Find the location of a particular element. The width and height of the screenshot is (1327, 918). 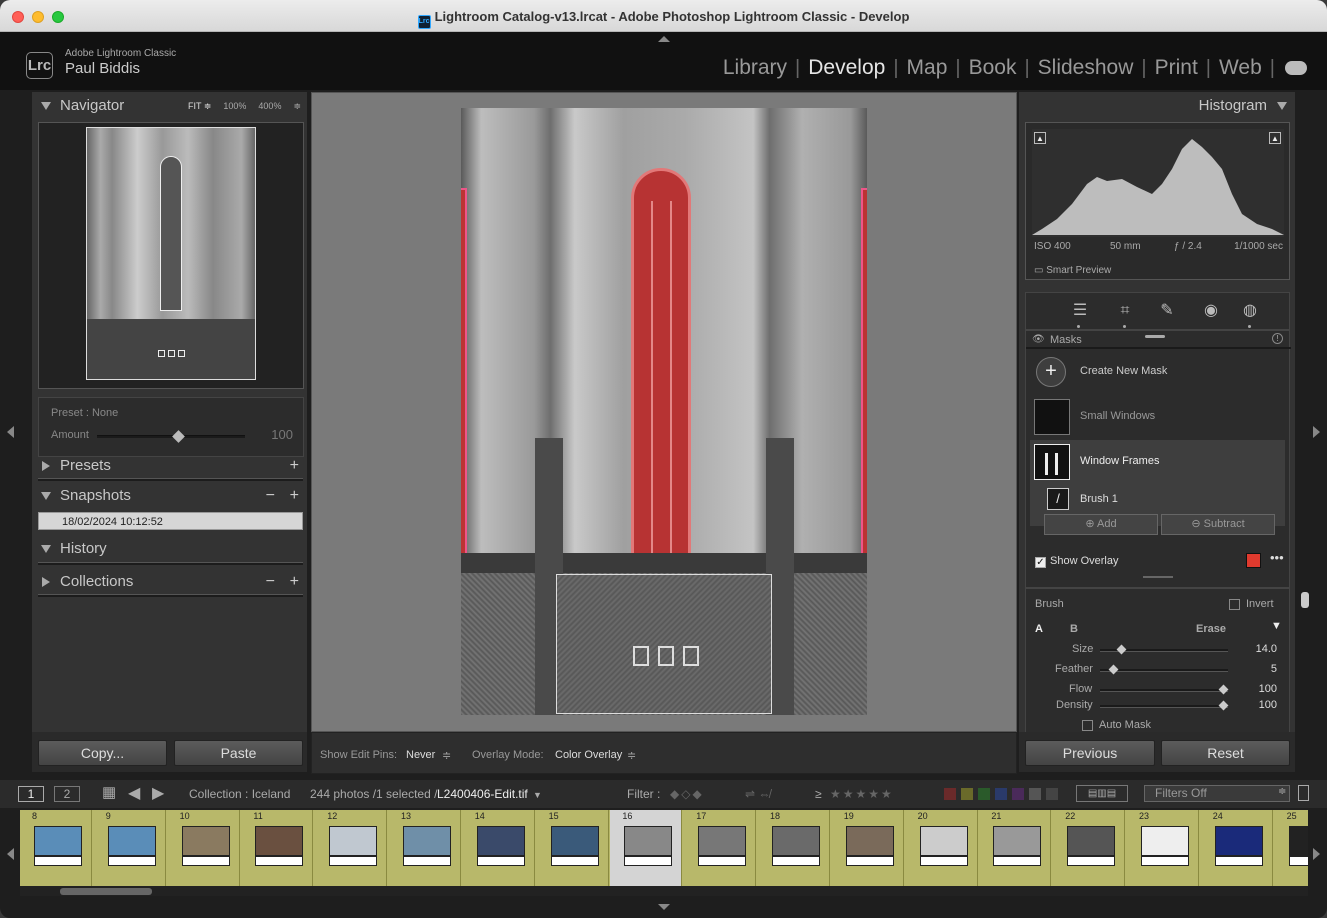

presets-header: Presets + is located at coordinates (169, 466).